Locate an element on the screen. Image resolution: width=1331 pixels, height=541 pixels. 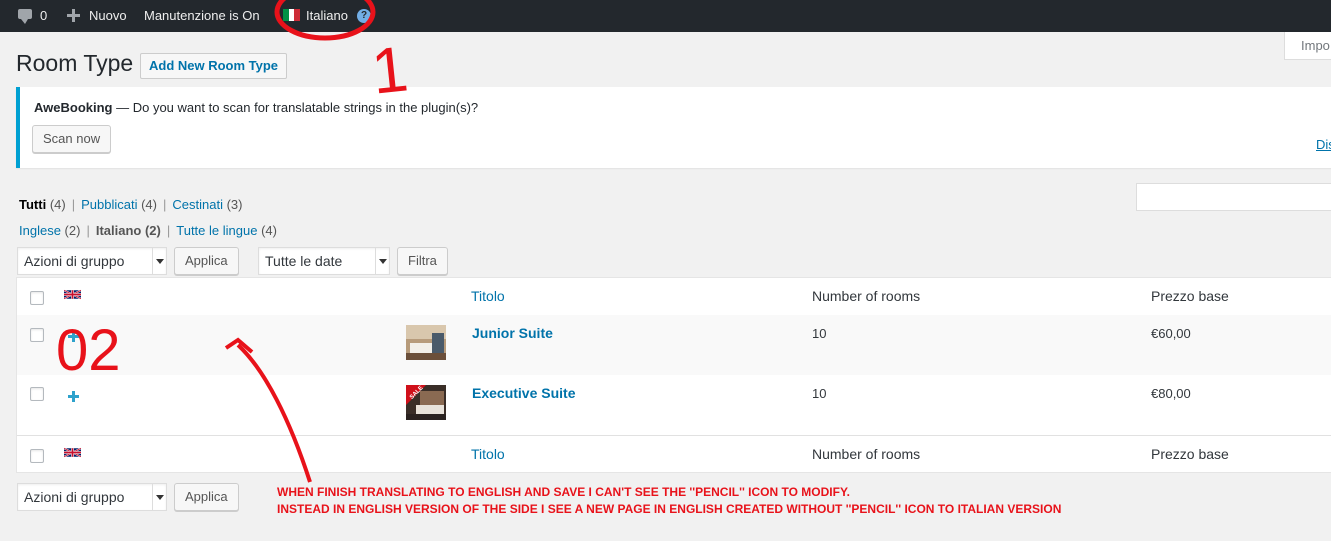
scan-now-button: Scan now is located at coordinates (72, 139).